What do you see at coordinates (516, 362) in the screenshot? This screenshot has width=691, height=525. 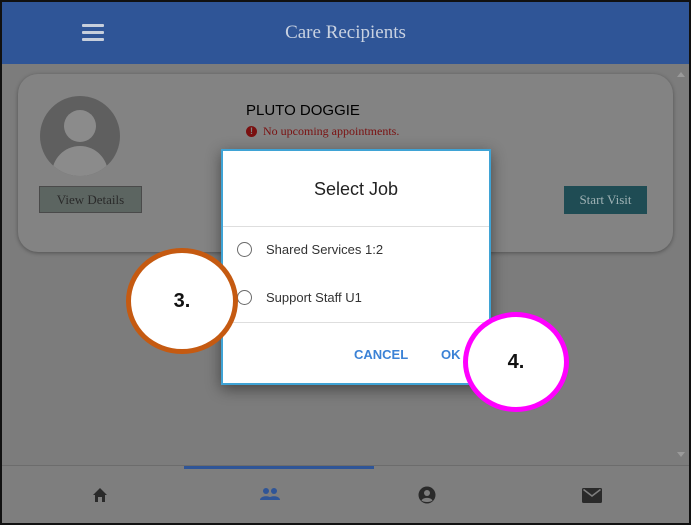 I see `step-4-callout: 4.` at bounding box center [516, 362].